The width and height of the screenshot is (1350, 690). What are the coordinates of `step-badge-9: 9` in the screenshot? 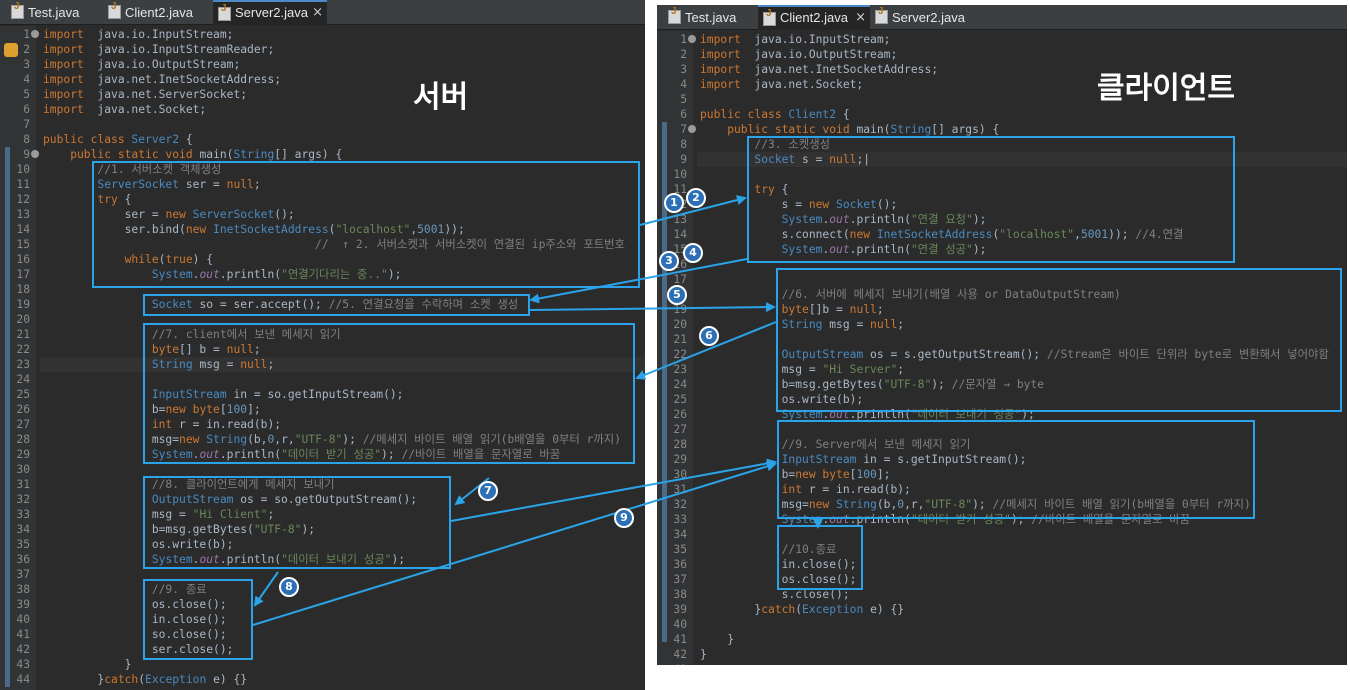 It's located at (624, 518).